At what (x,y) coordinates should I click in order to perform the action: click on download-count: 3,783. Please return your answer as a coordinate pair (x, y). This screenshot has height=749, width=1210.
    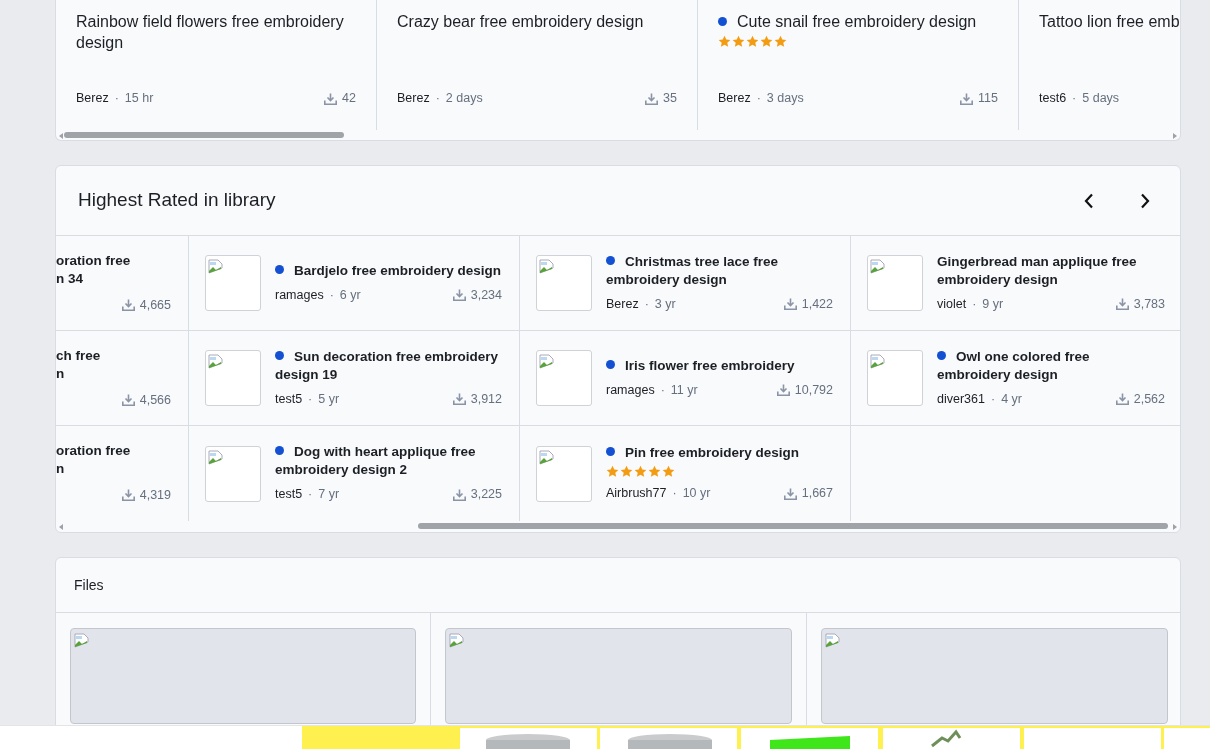
    Looking at the image, I should click on (1149, 304).